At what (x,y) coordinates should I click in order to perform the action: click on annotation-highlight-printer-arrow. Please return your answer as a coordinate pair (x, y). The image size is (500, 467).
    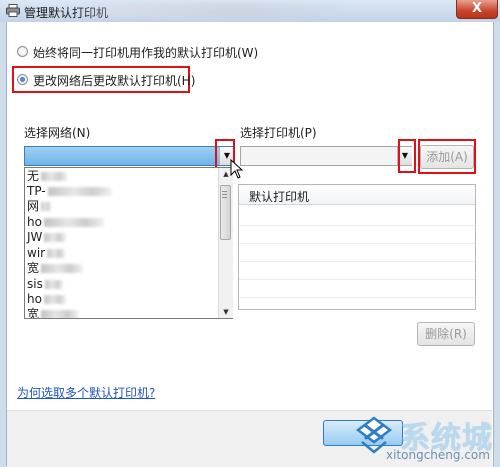
    Looking at the image, I should click on (407, 156).